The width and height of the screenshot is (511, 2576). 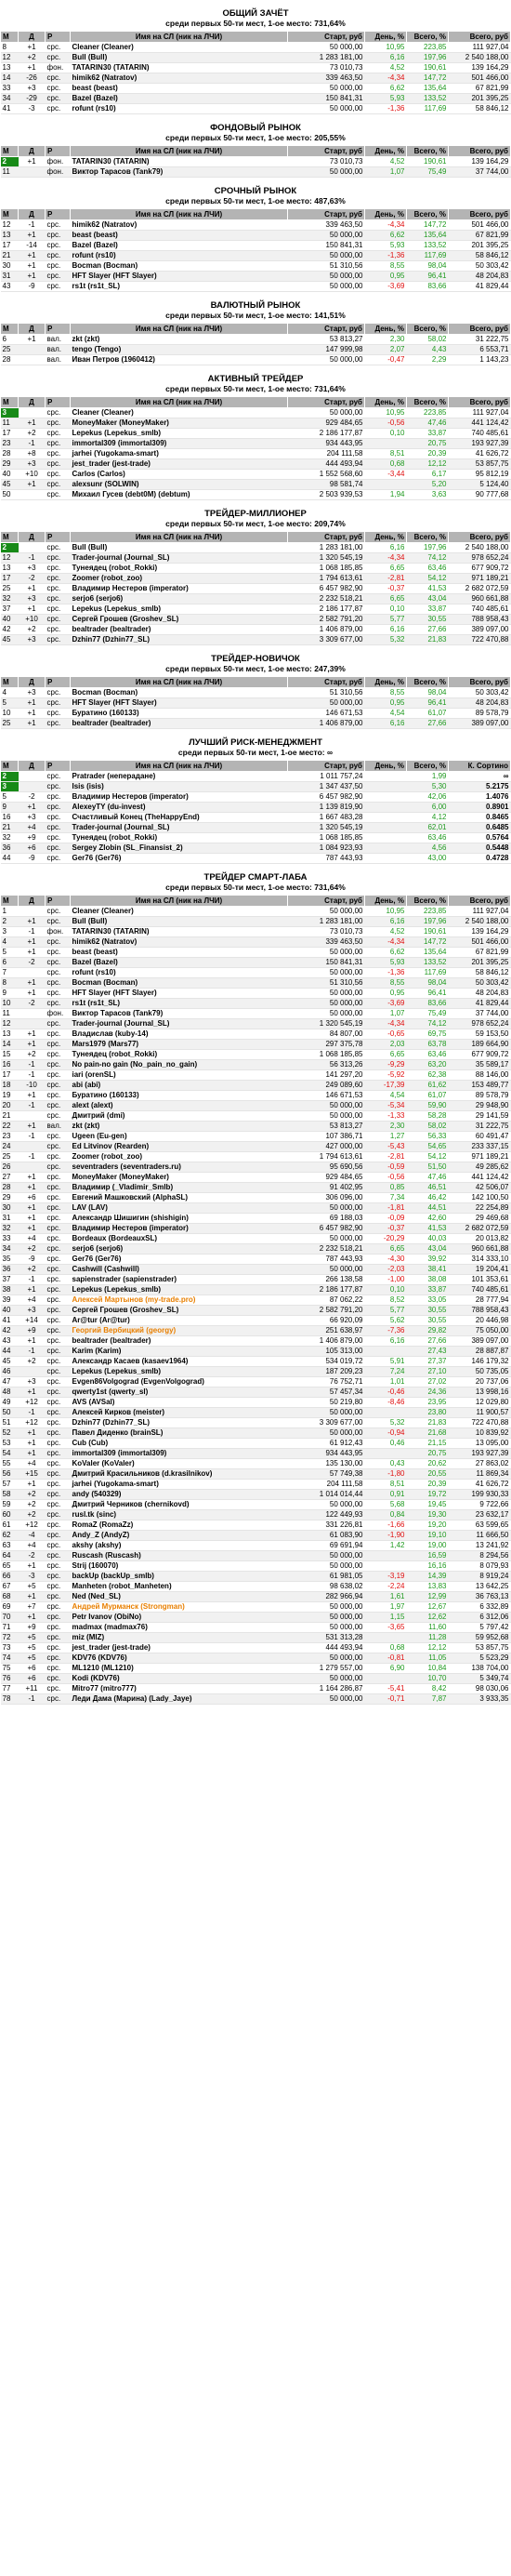 What do you see at coordinates (179, 1576) in the screenshot?
I see `participant-name: backUp (backUp_smlb)` at bounding box center [179, 1576].